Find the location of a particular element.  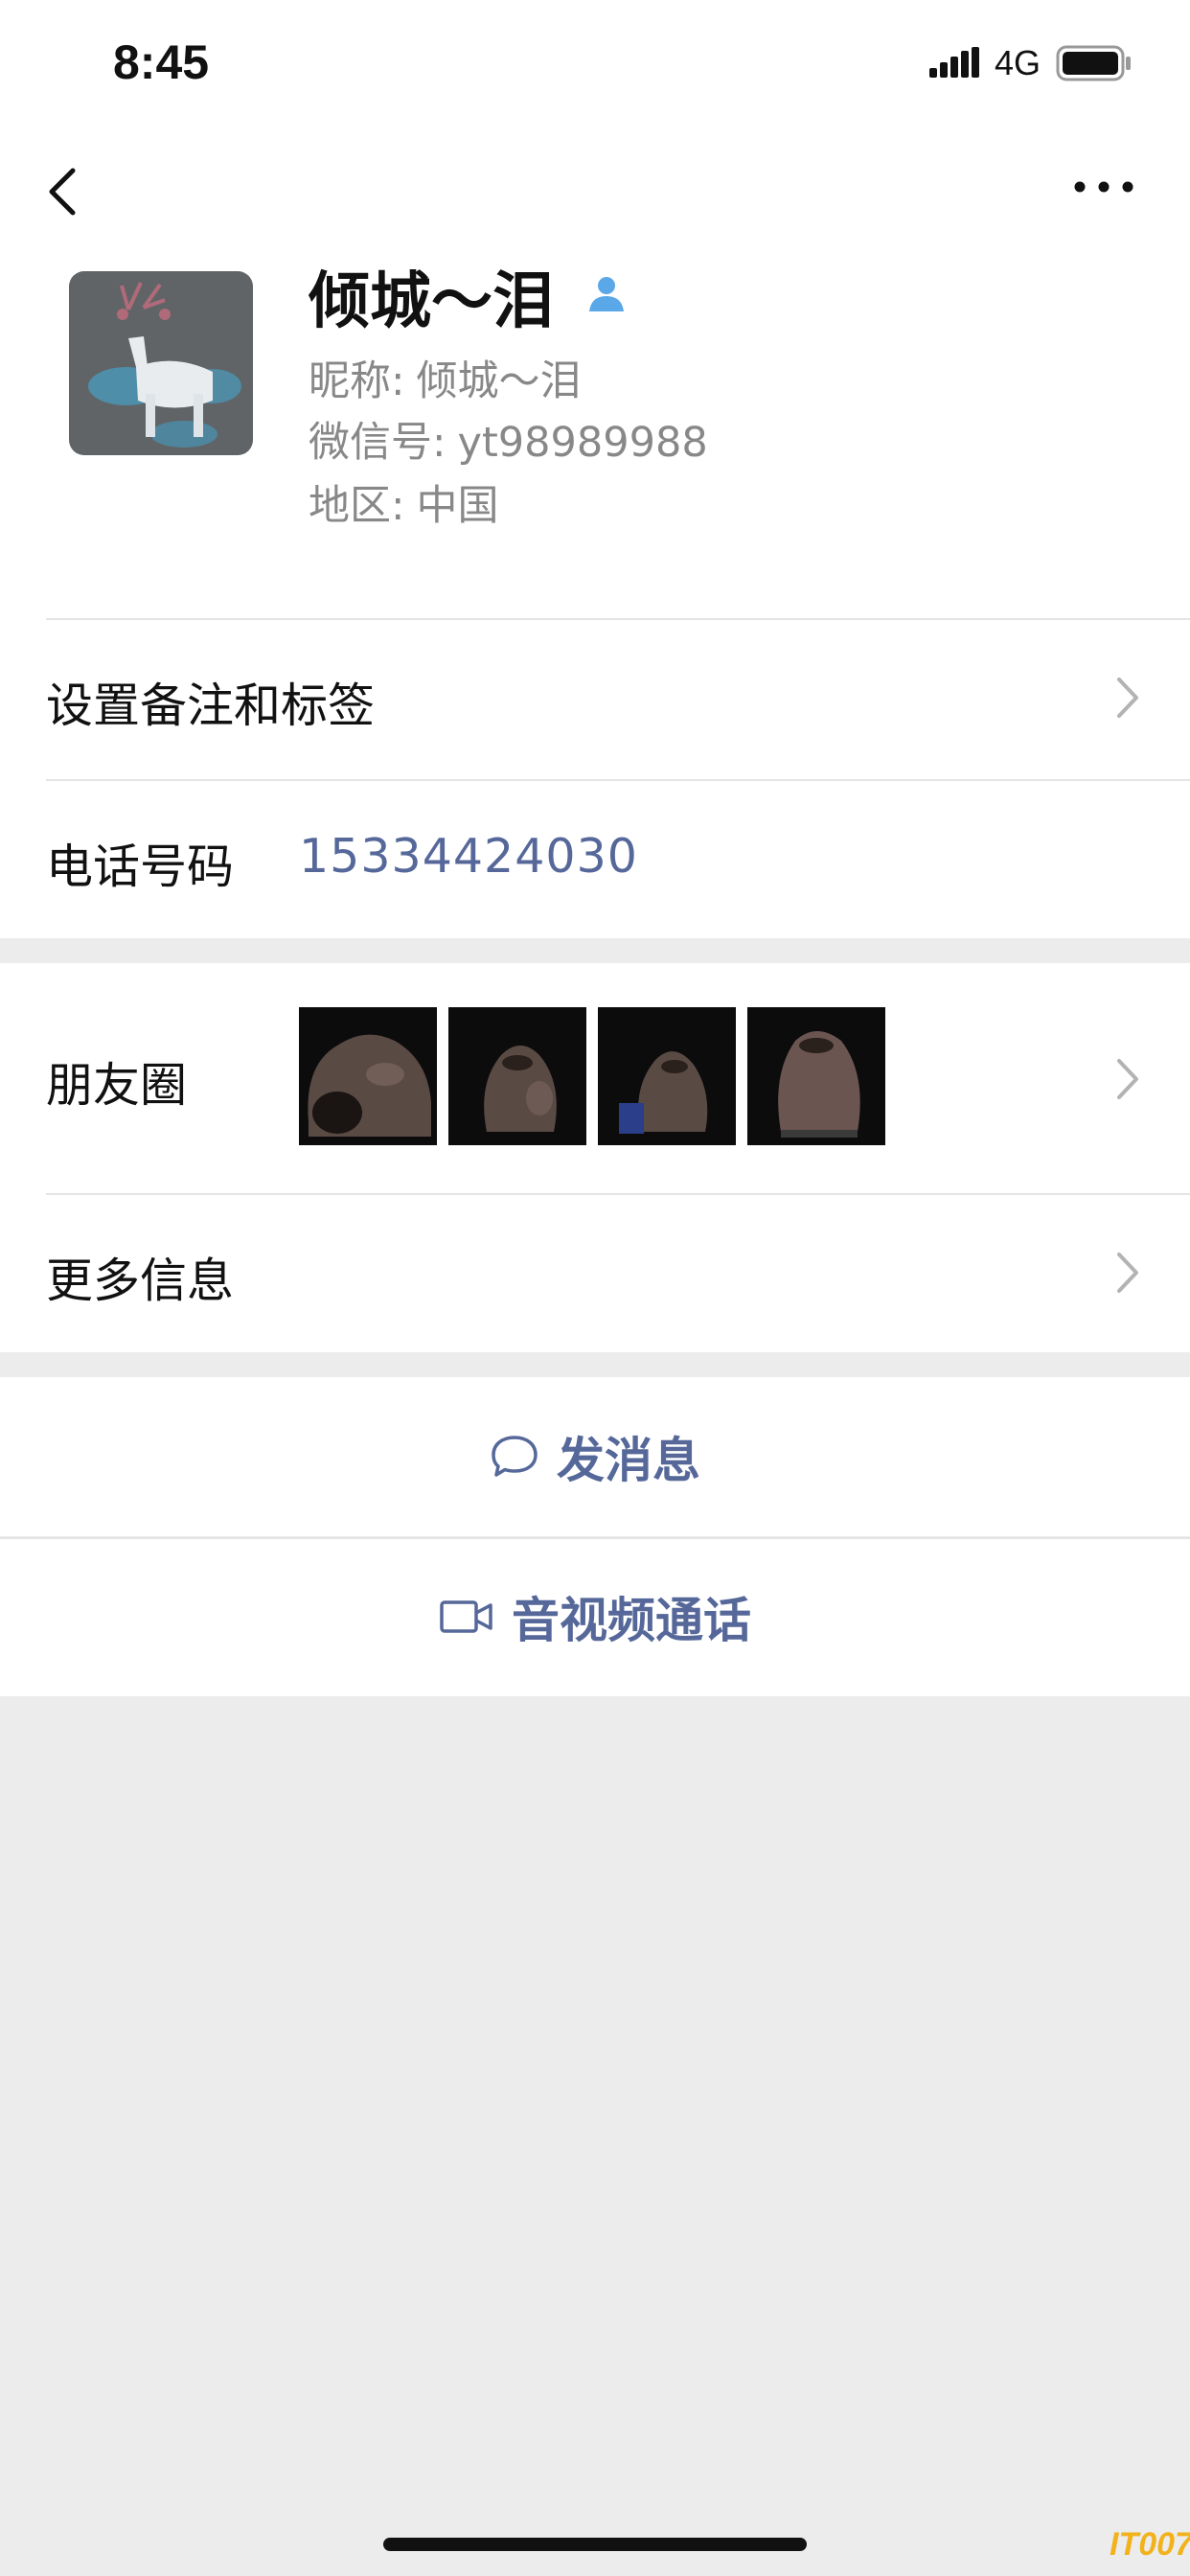

region-value: 中国 is located at coordinates (458, 506).